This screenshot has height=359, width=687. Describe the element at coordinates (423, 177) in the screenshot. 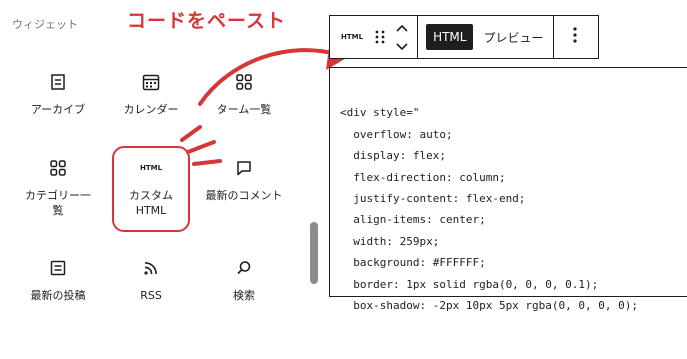

I see `code-line: flex-direction: column;` at that location.